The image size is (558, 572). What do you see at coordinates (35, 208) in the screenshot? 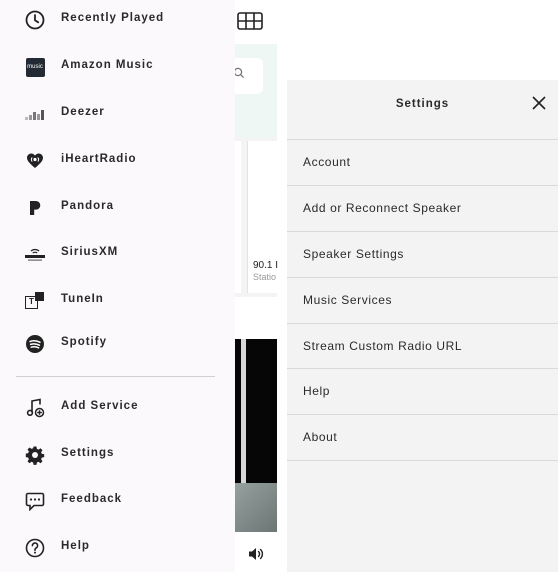
I see `pandora-icon` at bounding box center [35, 208].